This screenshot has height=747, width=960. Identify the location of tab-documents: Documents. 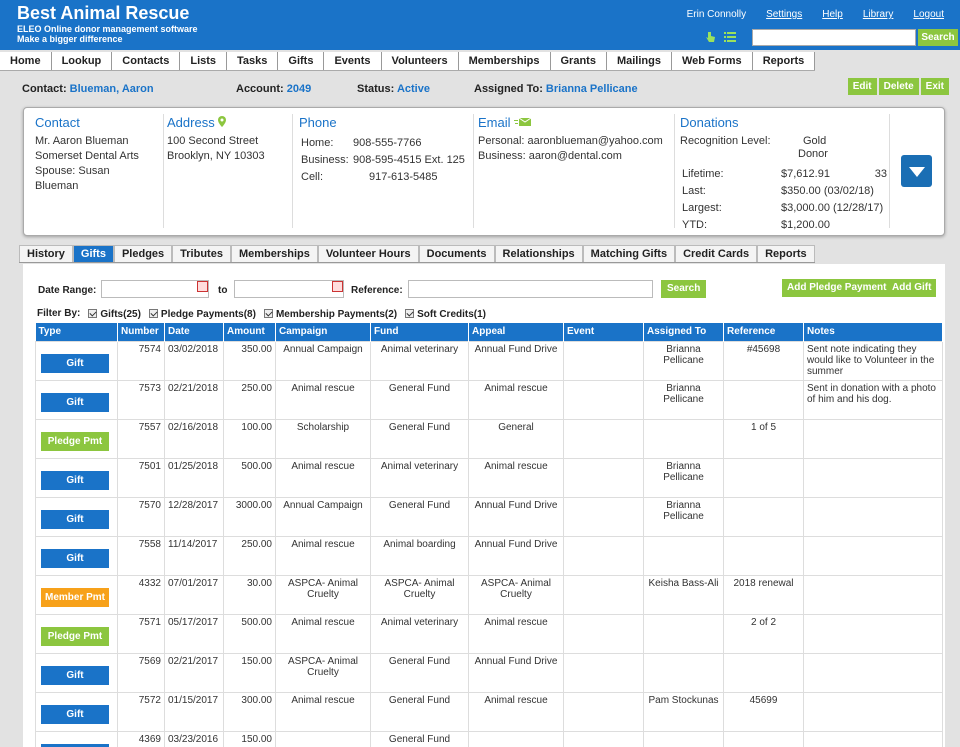
(456, 253).